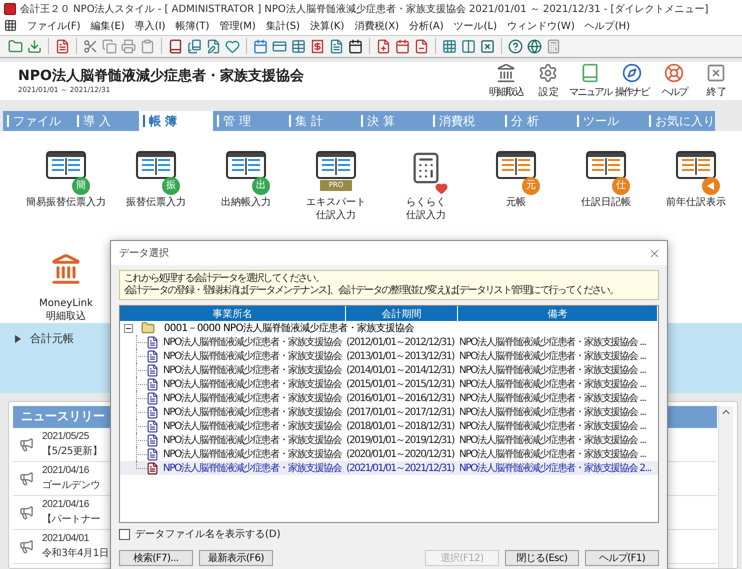  I want to click on scissors-icon, so click(90, 46).